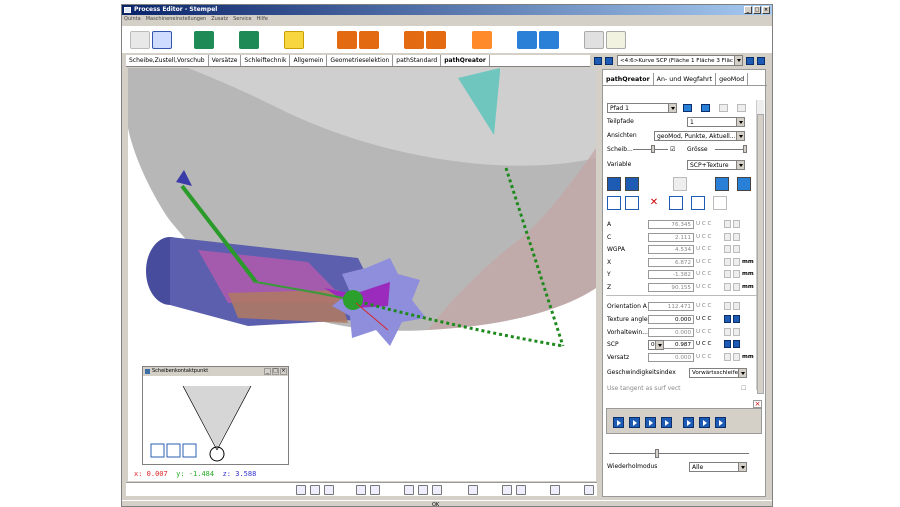 This screenshot has height=507, width=900. What do you see at coordinates (743, 388) in the screenshot?
I see `tangent-checkbox: ☐` at bounding box center [743, 388].